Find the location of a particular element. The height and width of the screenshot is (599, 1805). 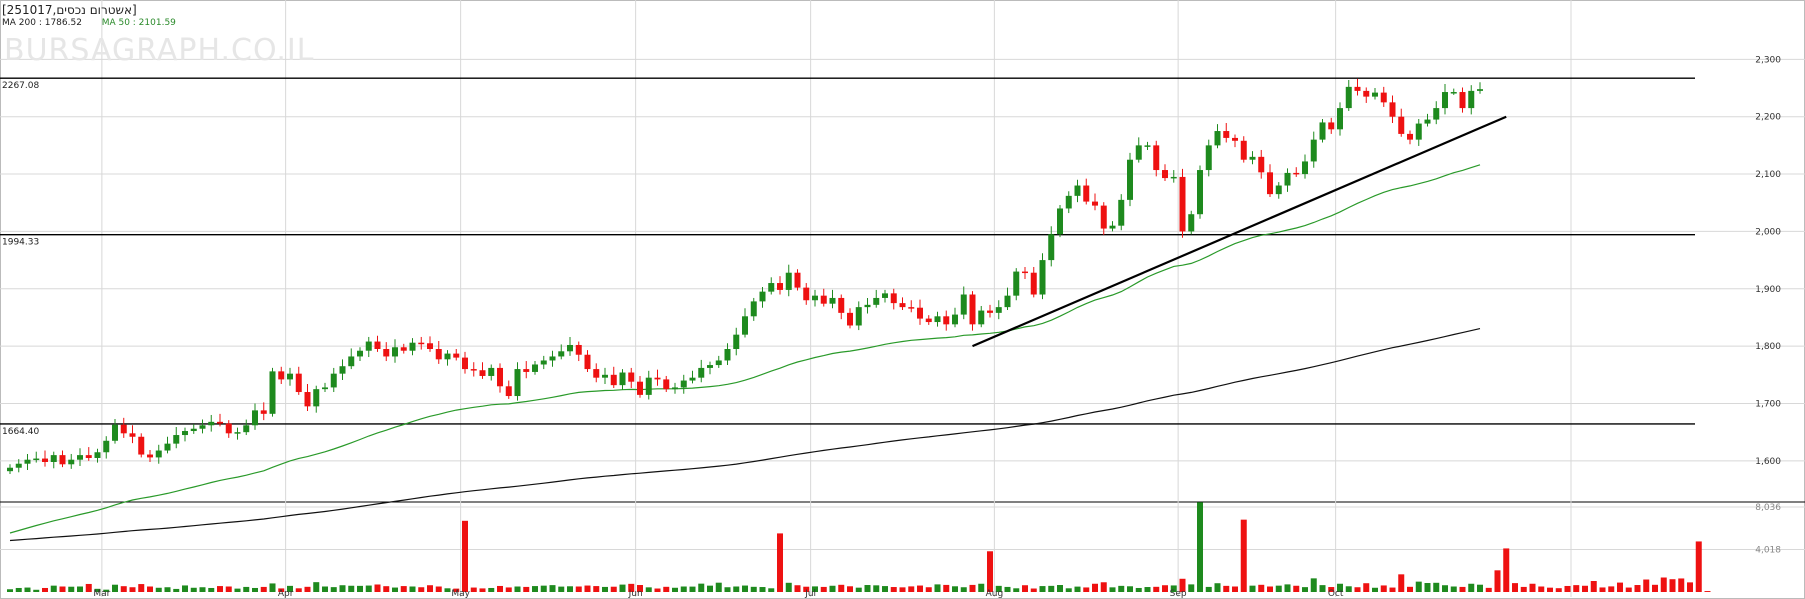

month-label: Oct is located at coordinates (1336, 594).